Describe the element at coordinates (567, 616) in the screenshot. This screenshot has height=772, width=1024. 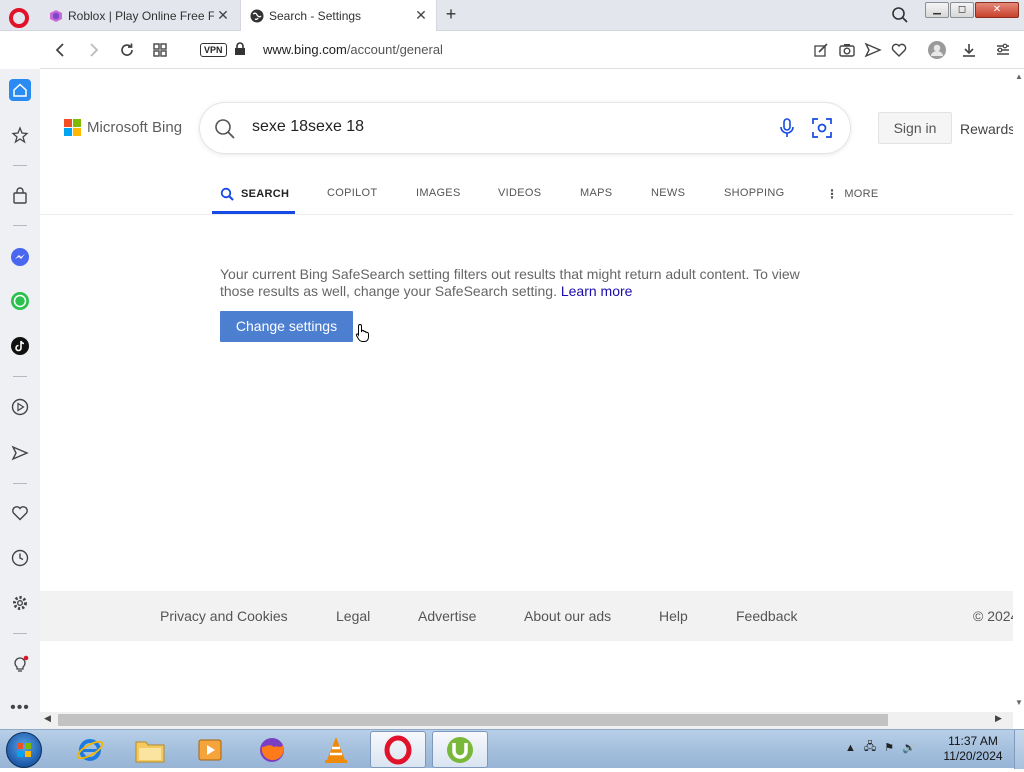
I see `footer-about-ads-link: About our ads` at that location.